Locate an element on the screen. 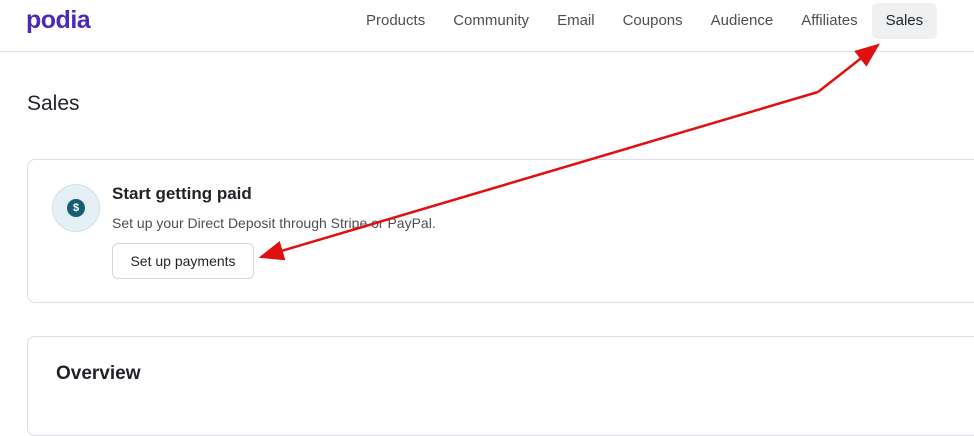 The height and width of the screenshot is (436, 974). arrow-to-sales-tab is located at coordinates (848, 68).